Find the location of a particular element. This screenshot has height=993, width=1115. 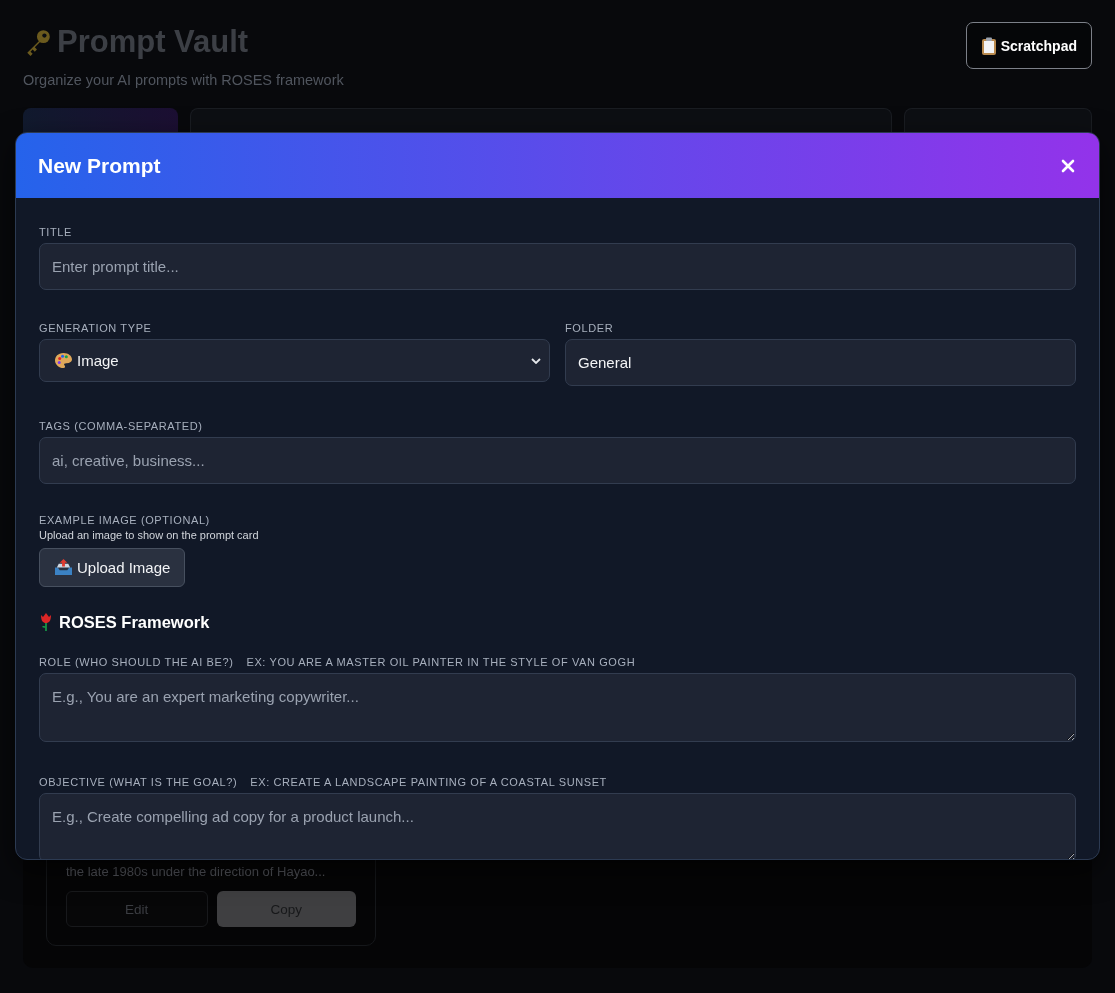

field-label: TAGS (COMMA-SEPARATED) is located at coordinates (121, 426).